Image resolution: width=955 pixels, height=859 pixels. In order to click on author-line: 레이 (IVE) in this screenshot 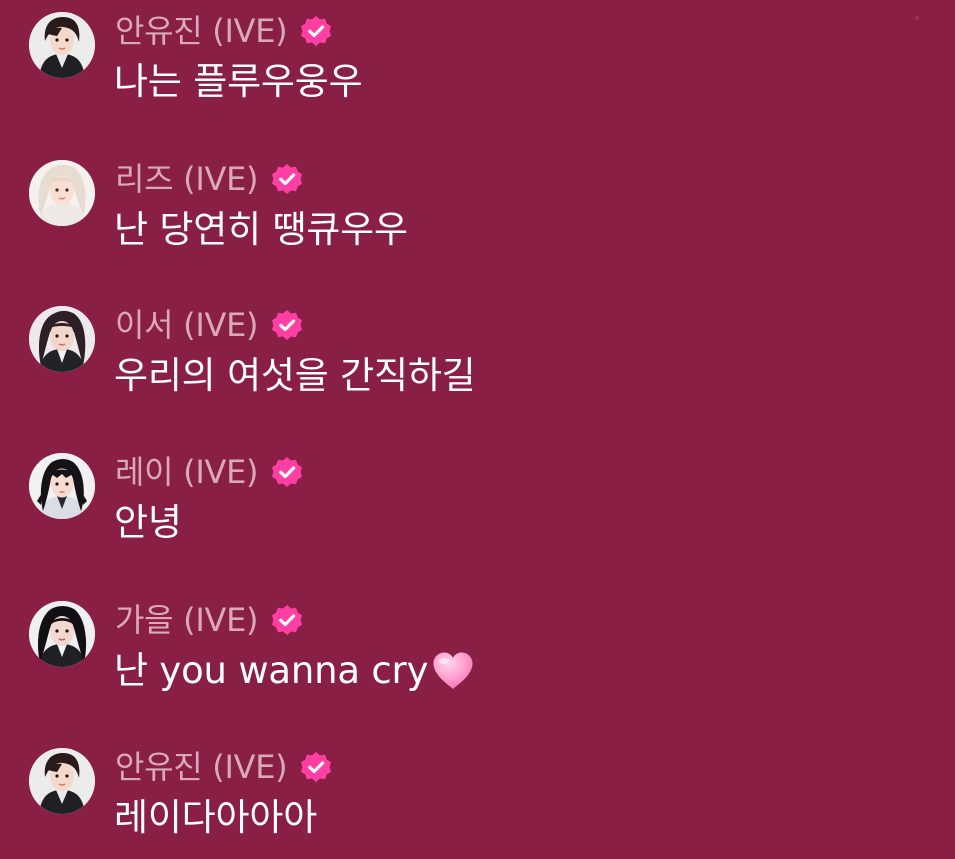, I will do `click(209, 472)`.